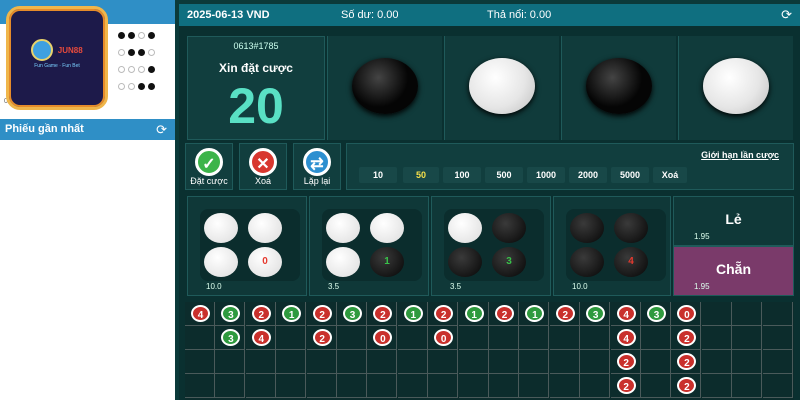 This screenshot has height=400, width=800. Describe the element at coordinates (317, 181) in the screenshot. I see `repeat-label: Lặp lại` at that location.